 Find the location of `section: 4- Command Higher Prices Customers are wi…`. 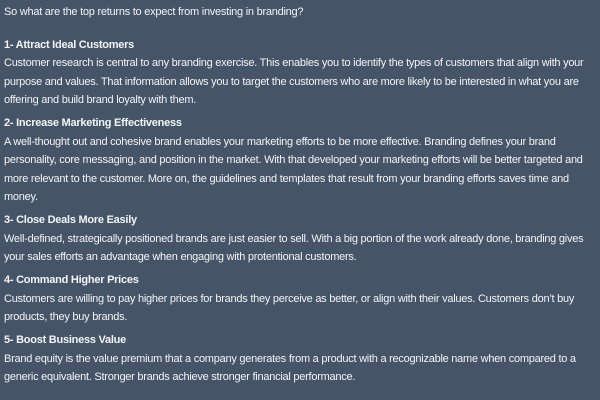

section: 4- Command Higher Prices Customers are wi… is located at coordinates (300, 299).